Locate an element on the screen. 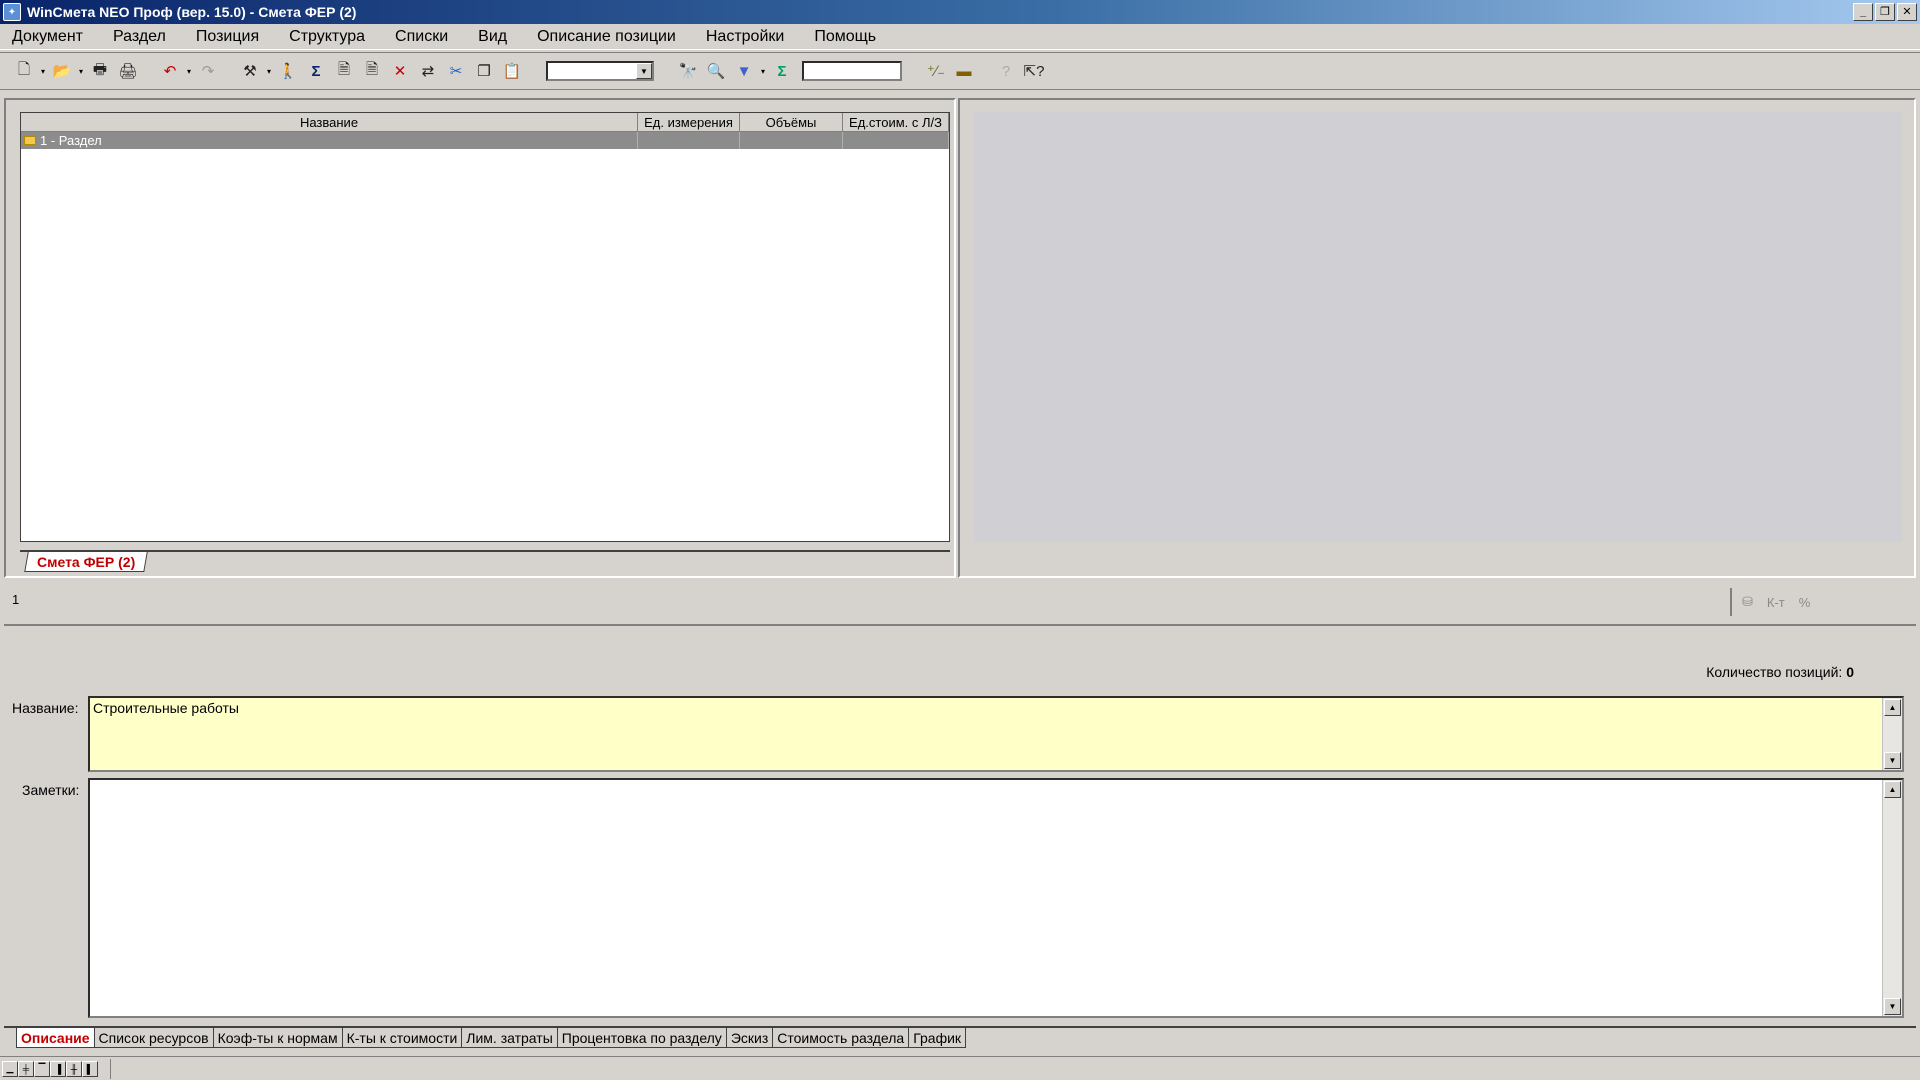 This screenshot has width=1920, height=1080. chevron-down-icon: ▼ is located at coordinates (644, 71).